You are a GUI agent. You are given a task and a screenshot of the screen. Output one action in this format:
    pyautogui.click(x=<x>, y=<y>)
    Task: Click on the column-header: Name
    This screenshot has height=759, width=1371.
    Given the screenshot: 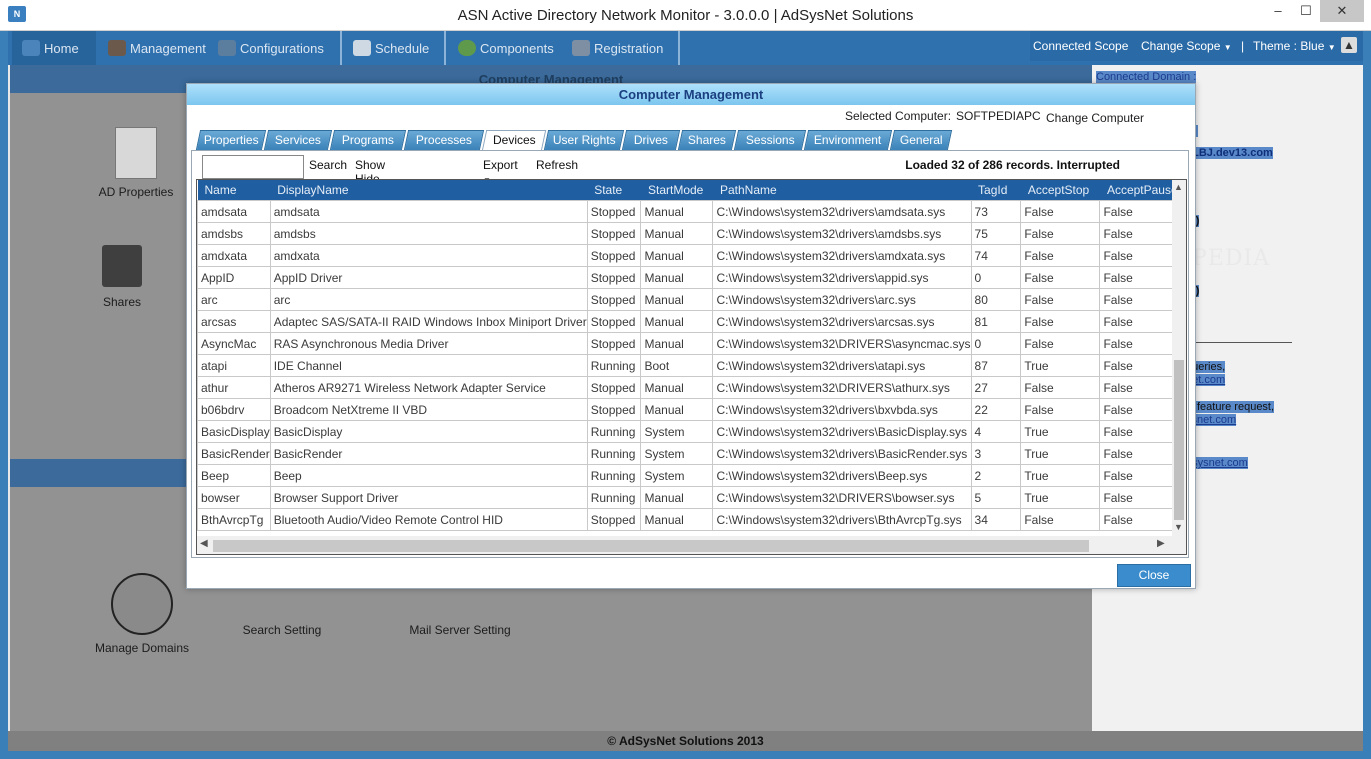 What is the action you would take?
    pyautogui.click(x=234, y=190)
    